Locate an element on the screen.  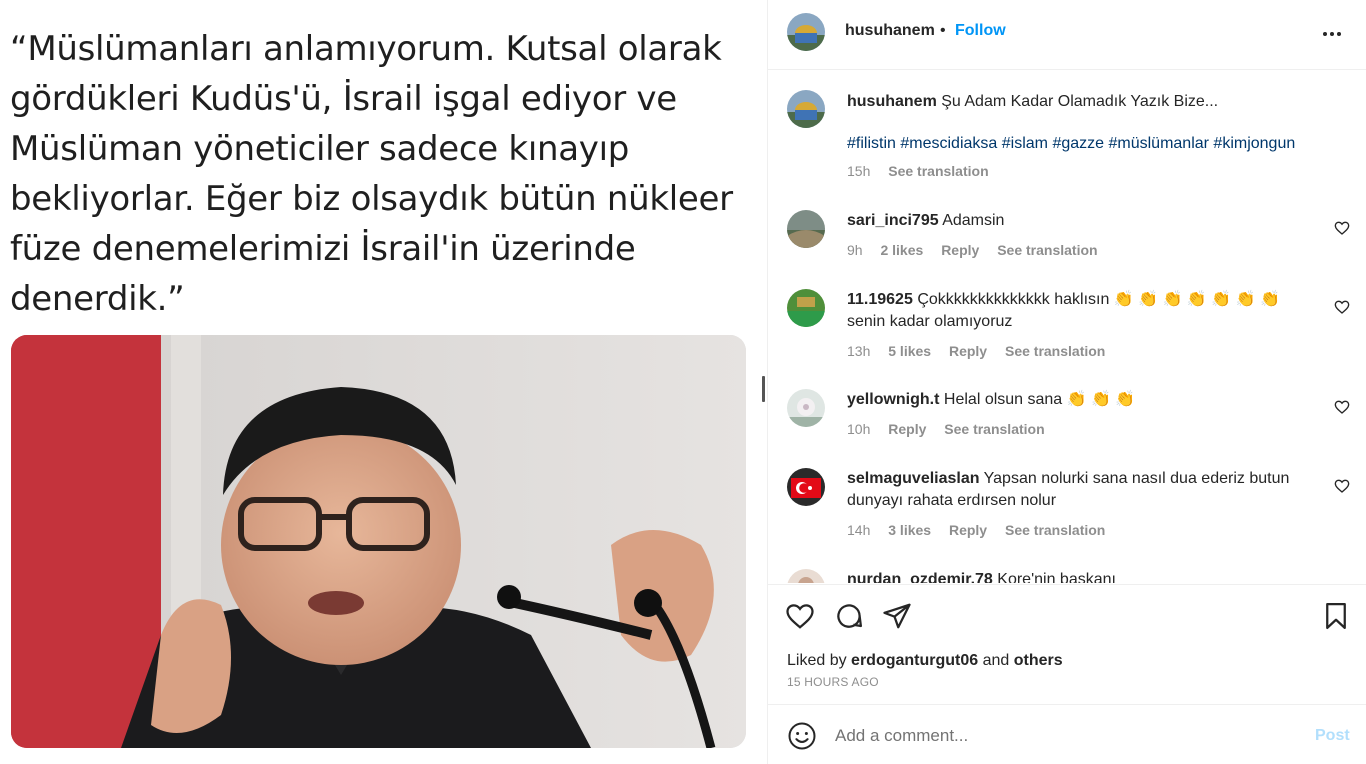
comment-meta: 9h 2 likes Reply See translation is located at coordinates (979, 250).